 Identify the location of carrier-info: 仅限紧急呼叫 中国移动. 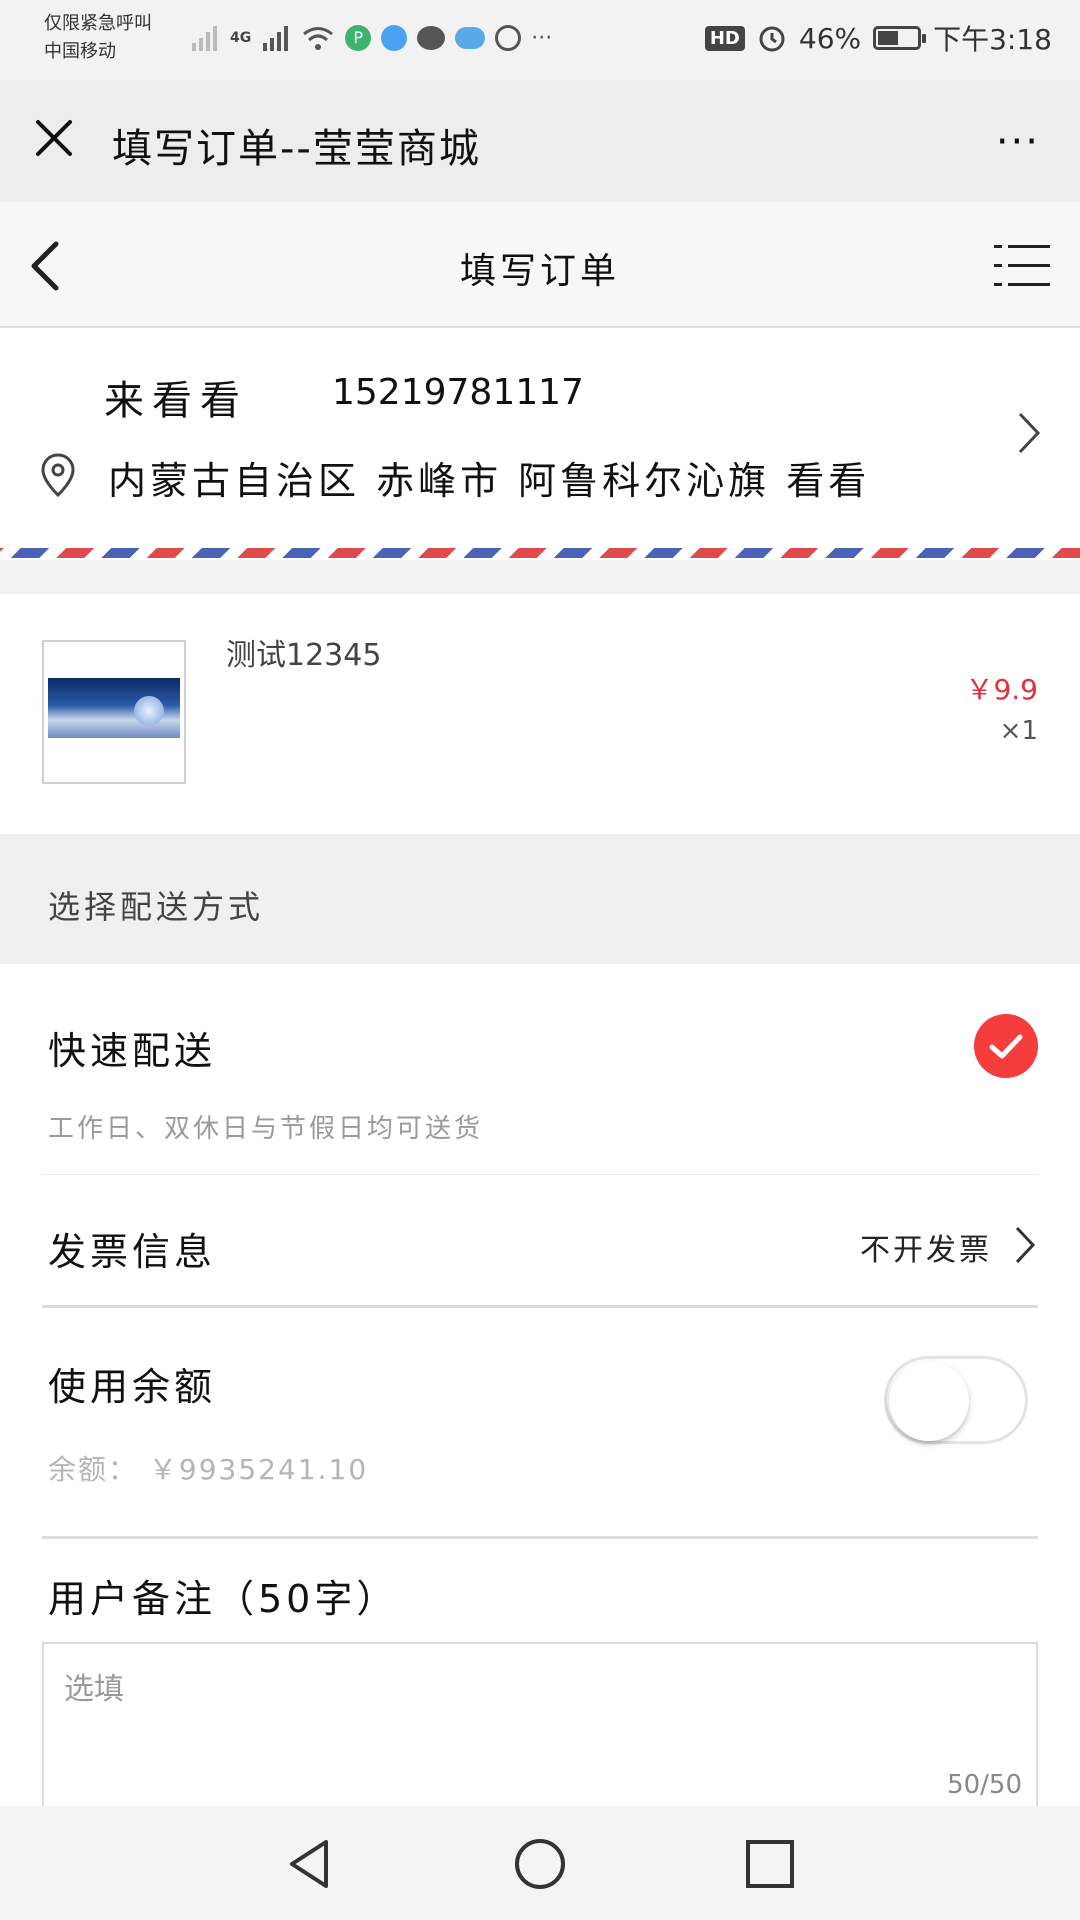
(98, 38).